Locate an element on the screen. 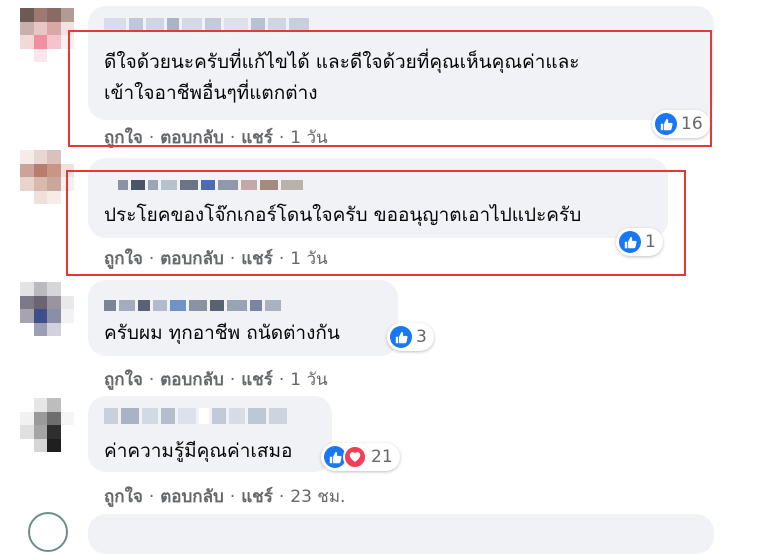  reaction-summary: 21 is located at coordinates (360, 457).